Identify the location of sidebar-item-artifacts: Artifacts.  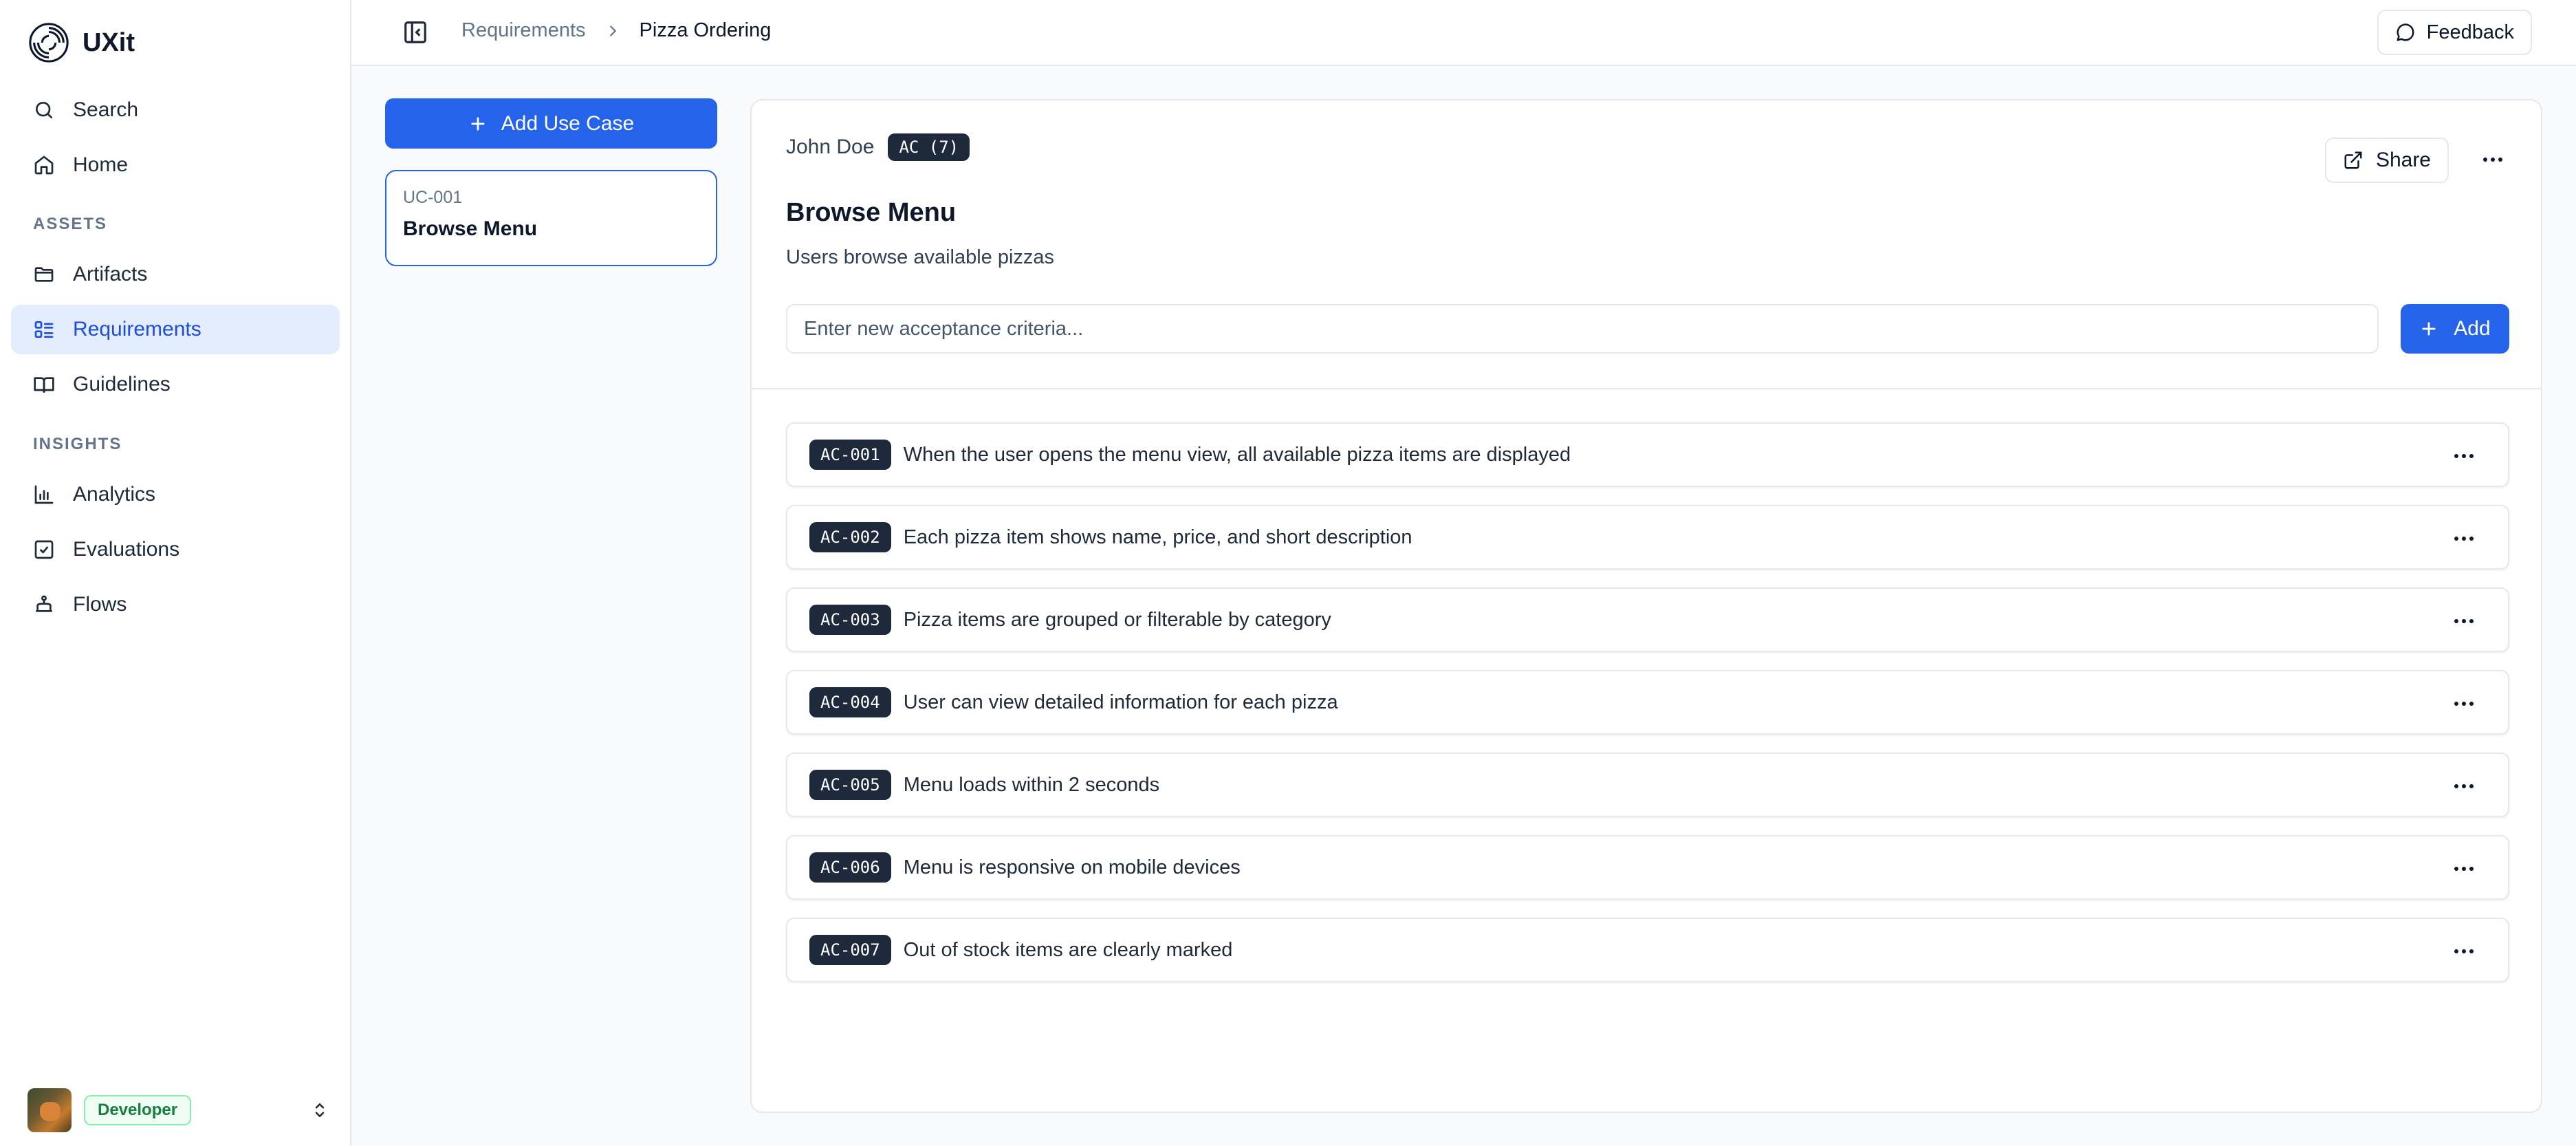
(175, 274).